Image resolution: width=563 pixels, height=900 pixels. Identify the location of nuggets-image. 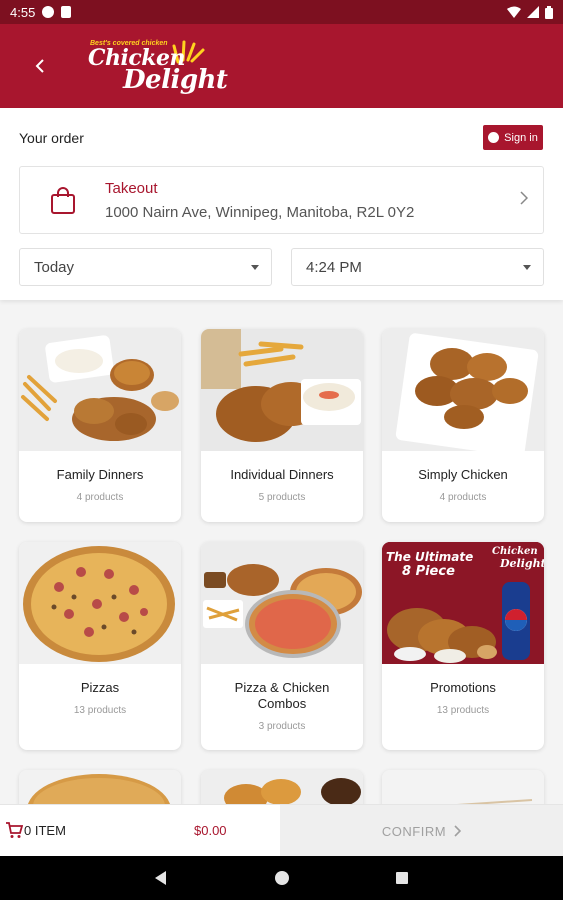
(282, 787).